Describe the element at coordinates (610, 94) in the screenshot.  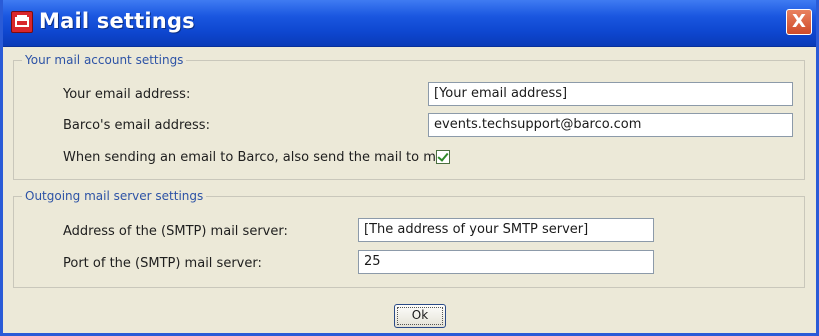
I see `email-address-field: [Your email address]` at that location.